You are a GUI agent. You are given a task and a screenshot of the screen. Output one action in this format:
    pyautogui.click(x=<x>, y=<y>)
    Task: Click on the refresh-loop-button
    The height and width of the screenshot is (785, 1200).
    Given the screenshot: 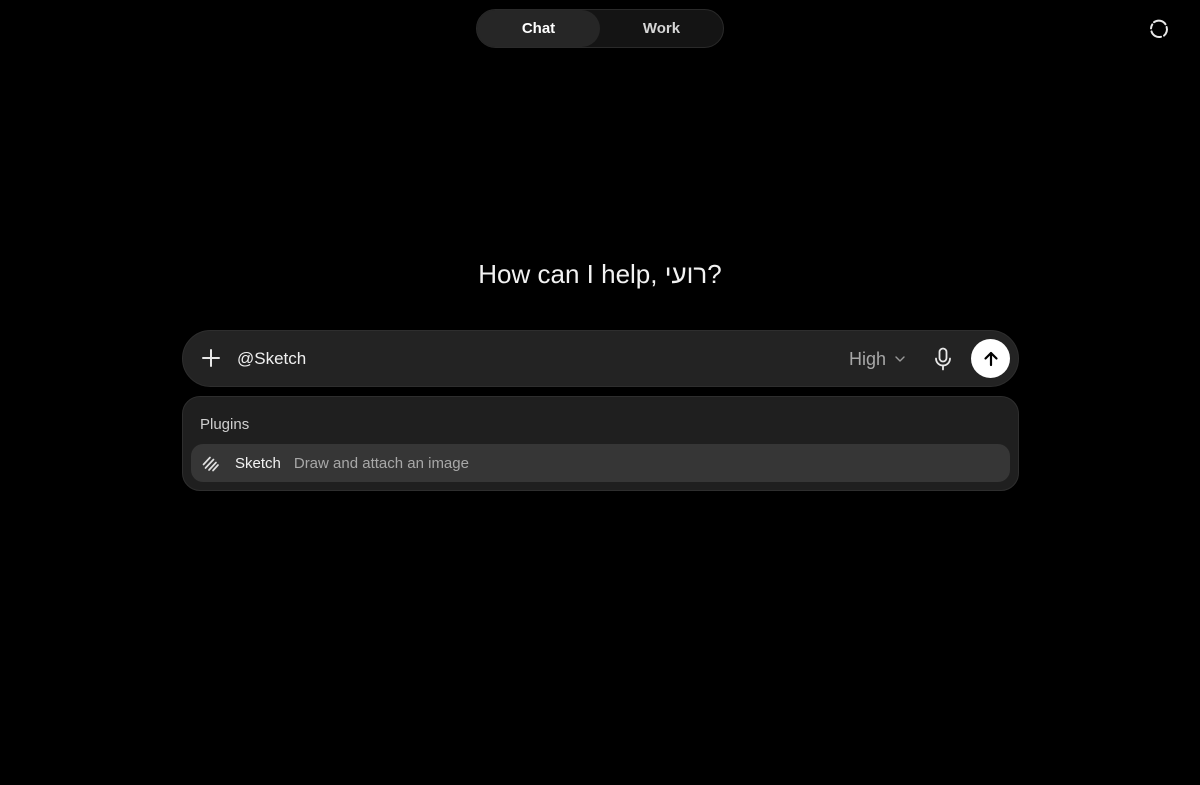 What is the action you would take?
    pyautogui.click(x=1159, y=29)
    